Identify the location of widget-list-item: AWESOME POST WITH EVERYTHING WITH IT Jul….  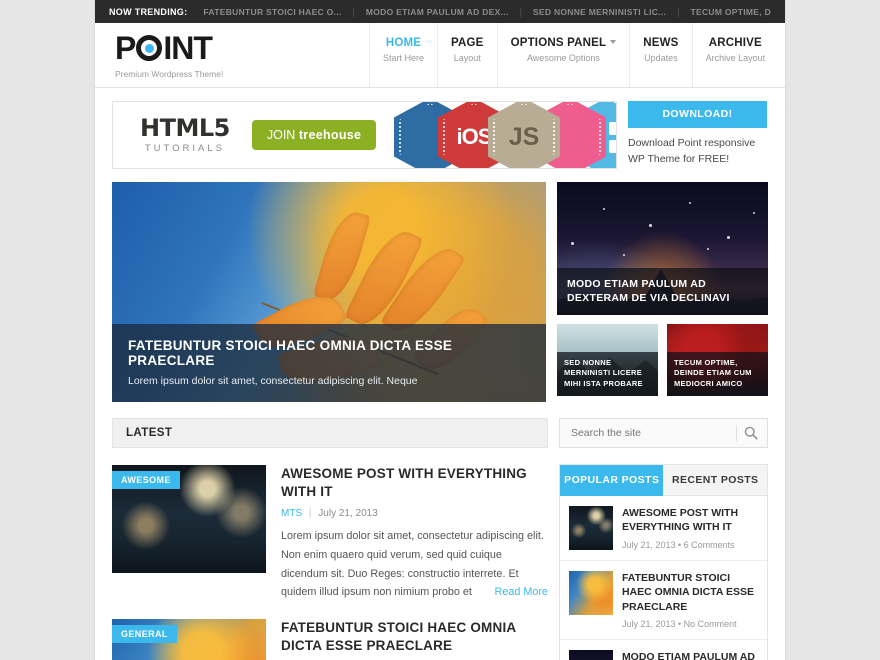
(663, 528).